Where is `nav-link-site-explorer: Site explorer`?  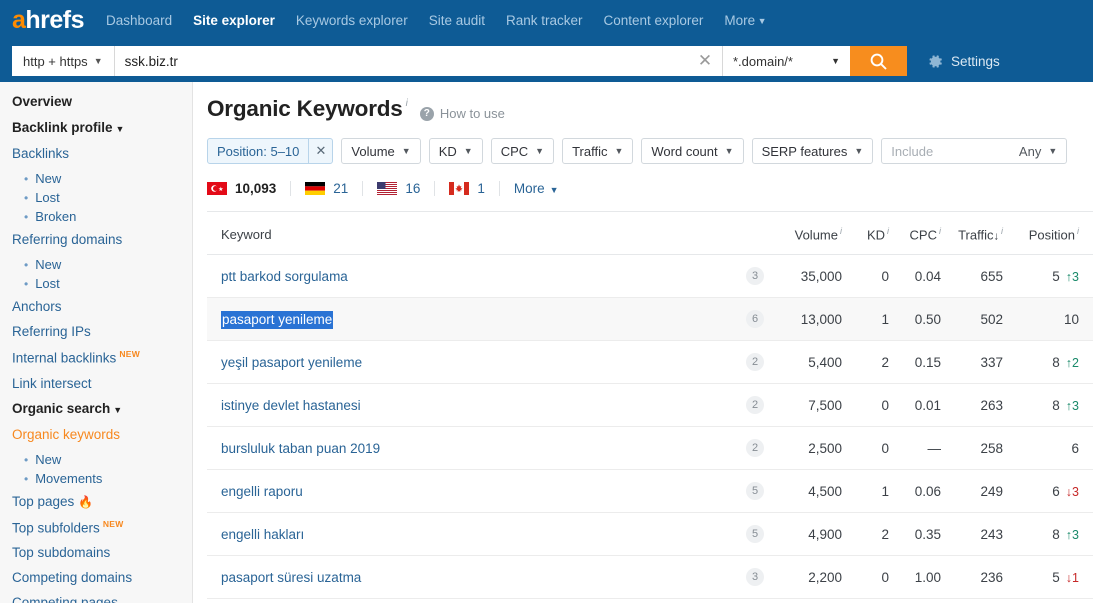
nav-link-site-explorer: Site explorer is located at coordinates (234, 20).